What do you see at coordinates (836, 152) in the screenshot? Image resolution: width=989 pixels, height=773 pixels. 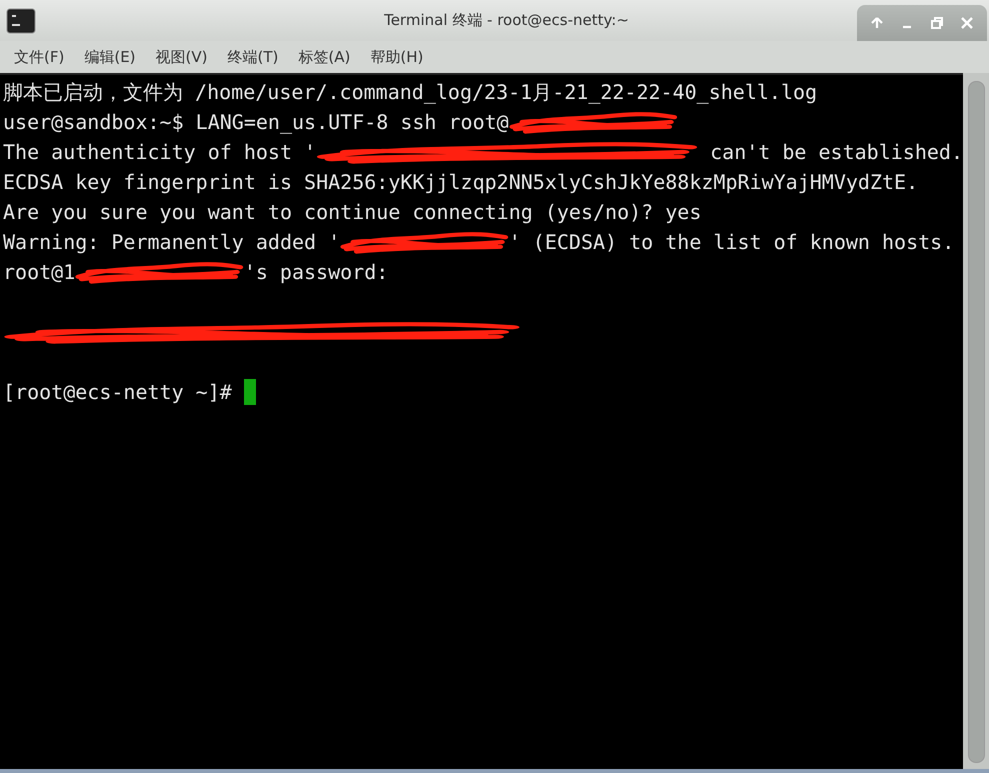 I see `terminal-text: can't be established.` at bounding box center [836, 152].